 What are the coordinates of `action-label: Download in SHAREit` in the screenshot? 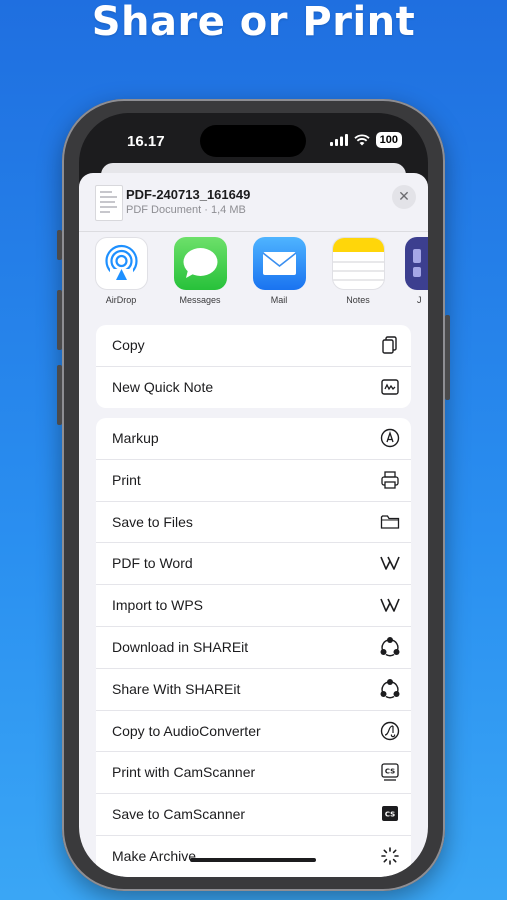 It's located at (180, 646).